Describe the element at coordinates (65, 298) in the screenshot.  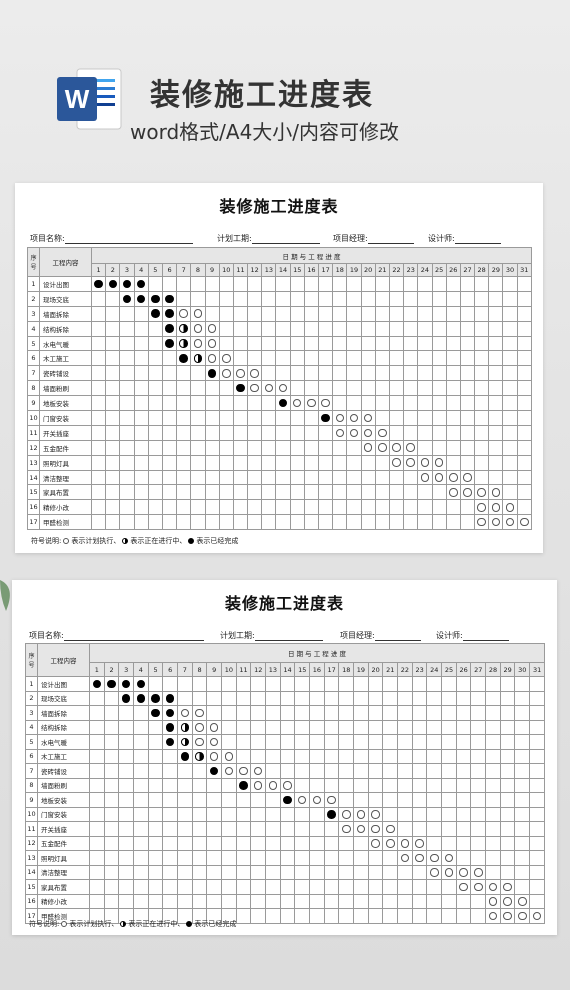
I see `task-name: 现场交底` at that location.